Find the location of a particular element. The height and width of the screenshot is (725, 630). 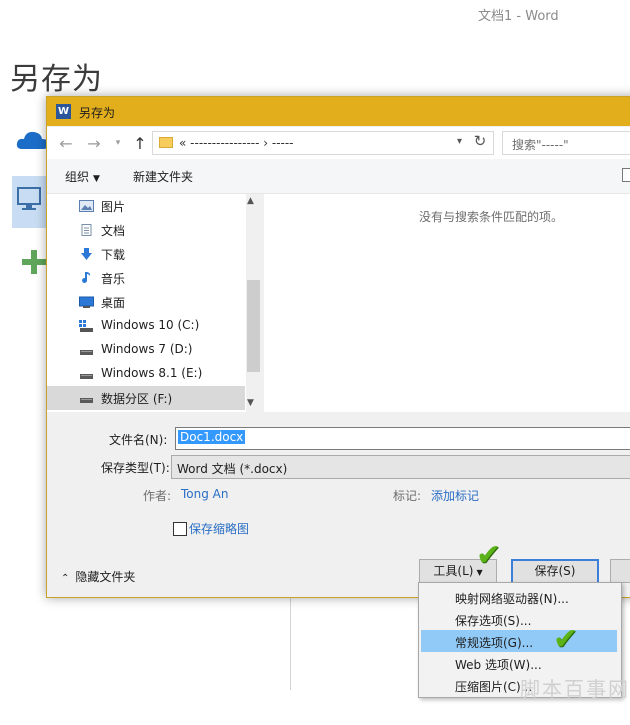

tags-field: 添加标记 is located at coordinates (455, 495).